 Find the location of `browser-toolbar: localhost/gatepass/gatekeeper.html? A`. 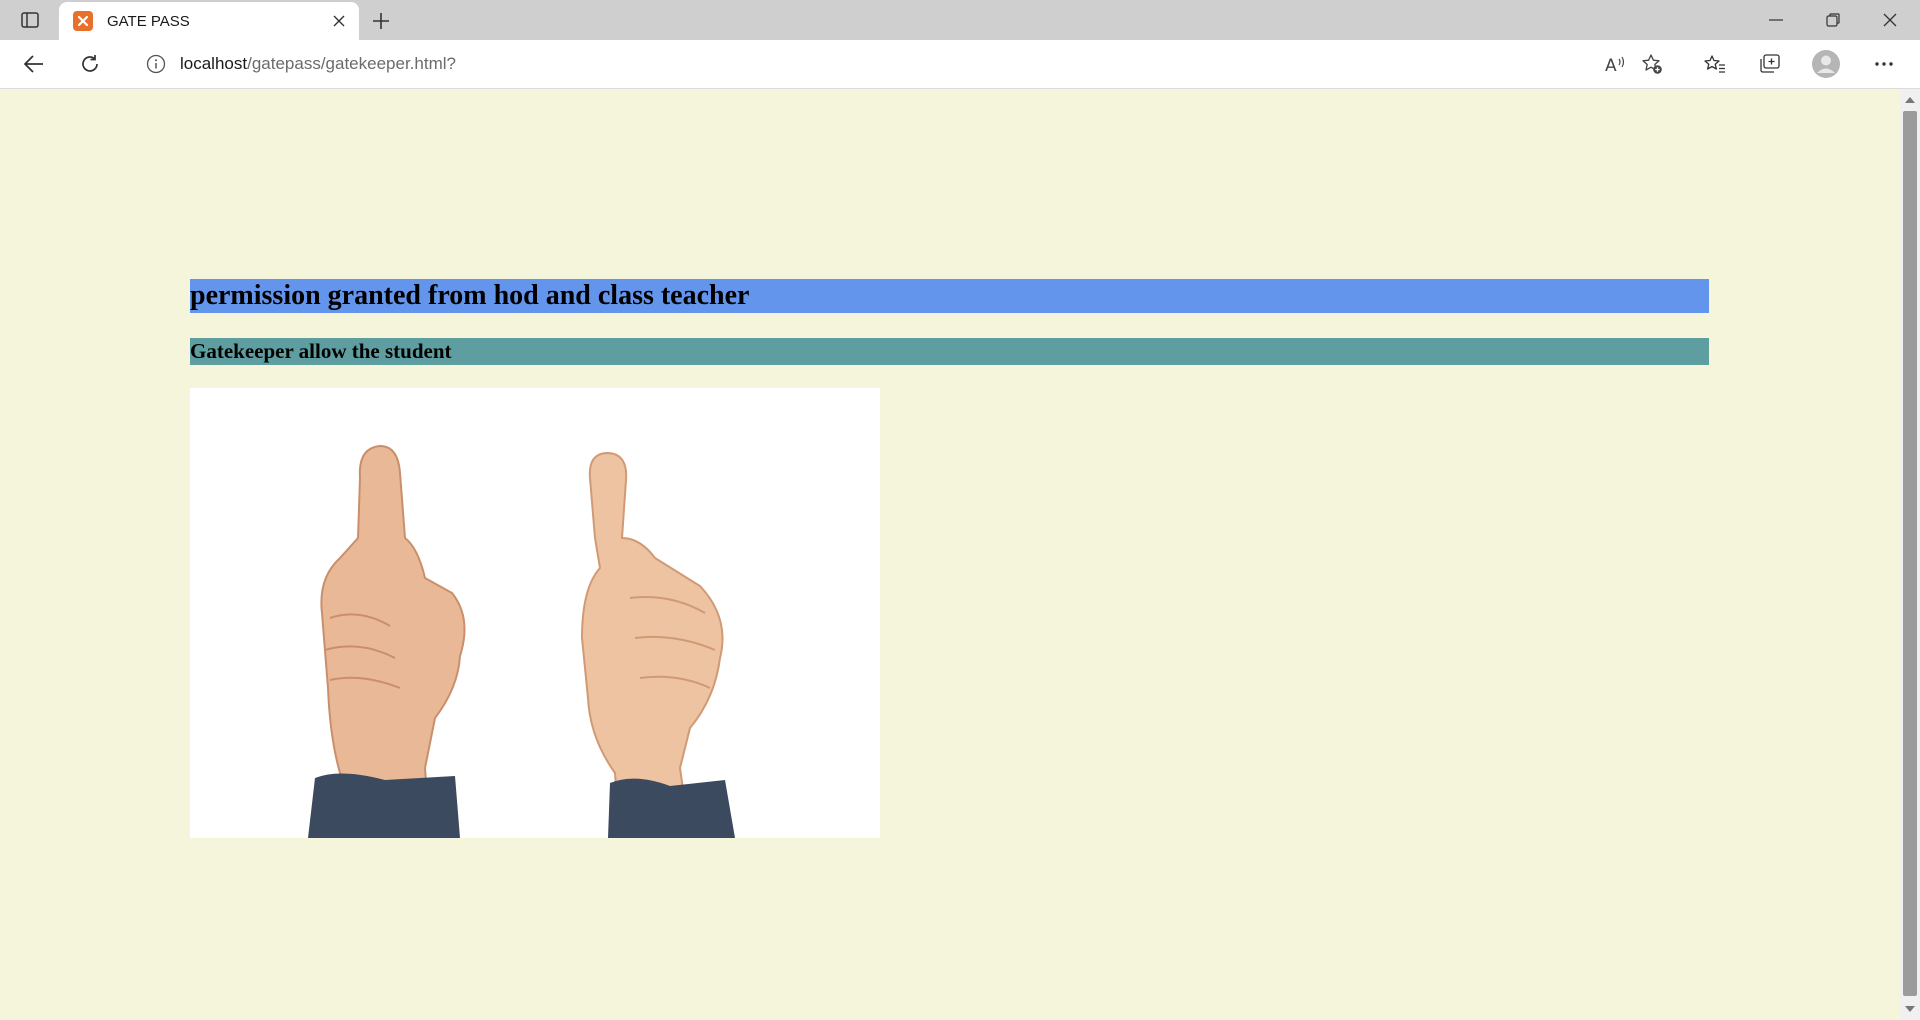

browser-toolbar: localhost/gatepass/gatekeeper.html? A is located at coordinates (960, 64).